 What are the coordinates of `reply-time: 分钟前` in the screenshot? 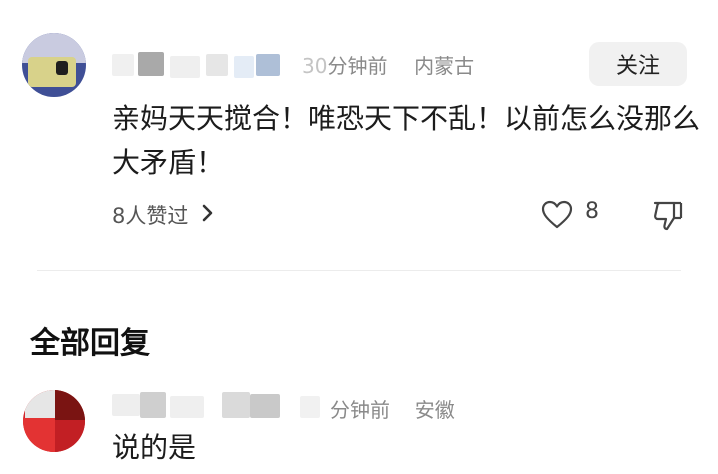 It's located at (360, 410).